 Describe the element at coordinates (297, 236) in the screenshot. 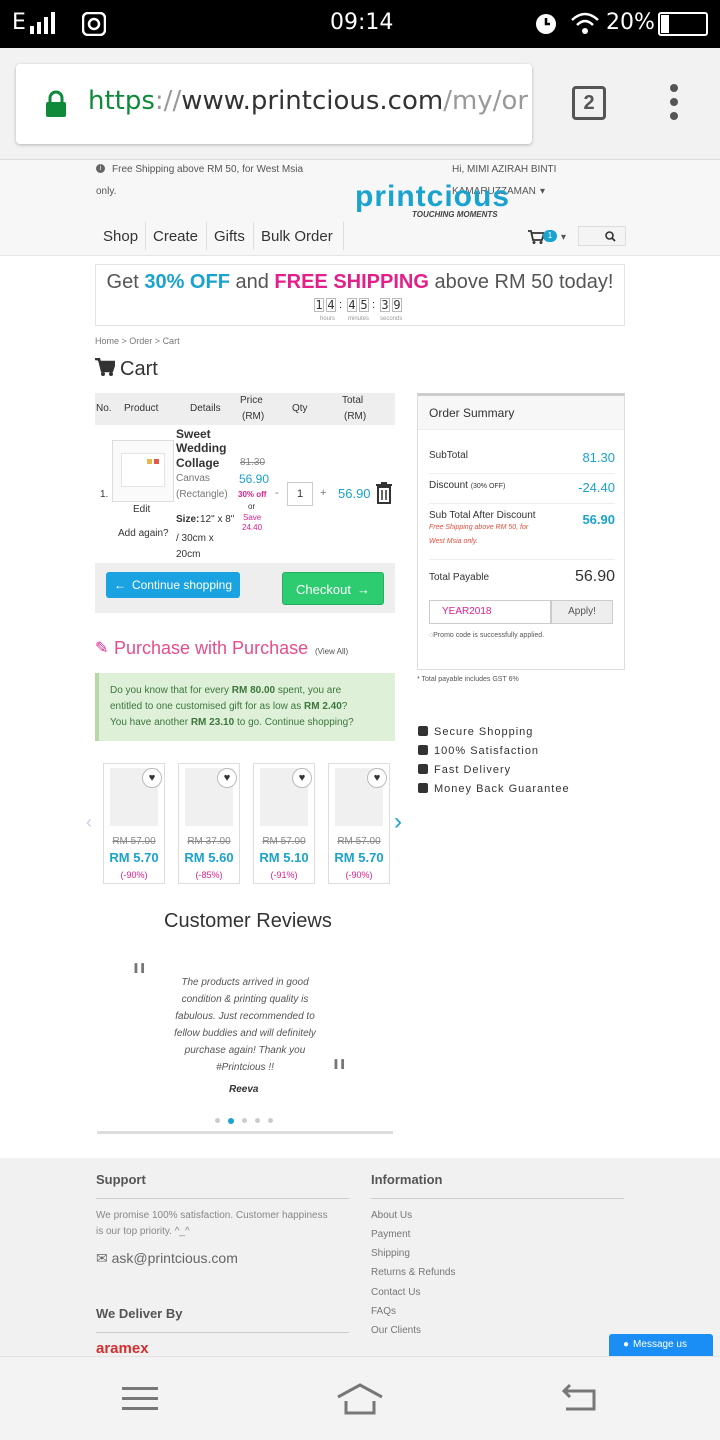

I see `nav-bulk-order: Bulk Order` at that location.